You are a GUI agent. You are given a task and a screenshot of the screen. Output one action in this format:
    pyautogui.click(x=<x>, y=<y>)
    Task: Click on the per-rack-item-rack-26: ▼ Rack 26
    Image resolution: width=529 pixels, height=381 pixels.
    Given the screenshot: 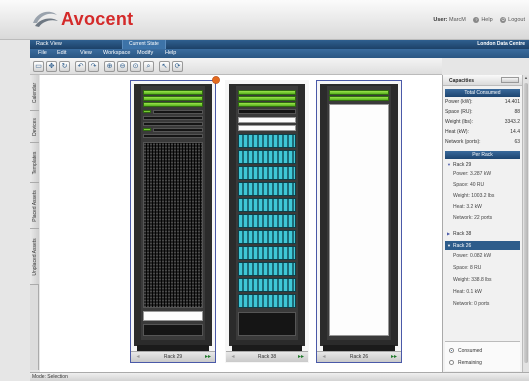 What is the action you would take?
    pyautogui.click(x=482, y=245)
    